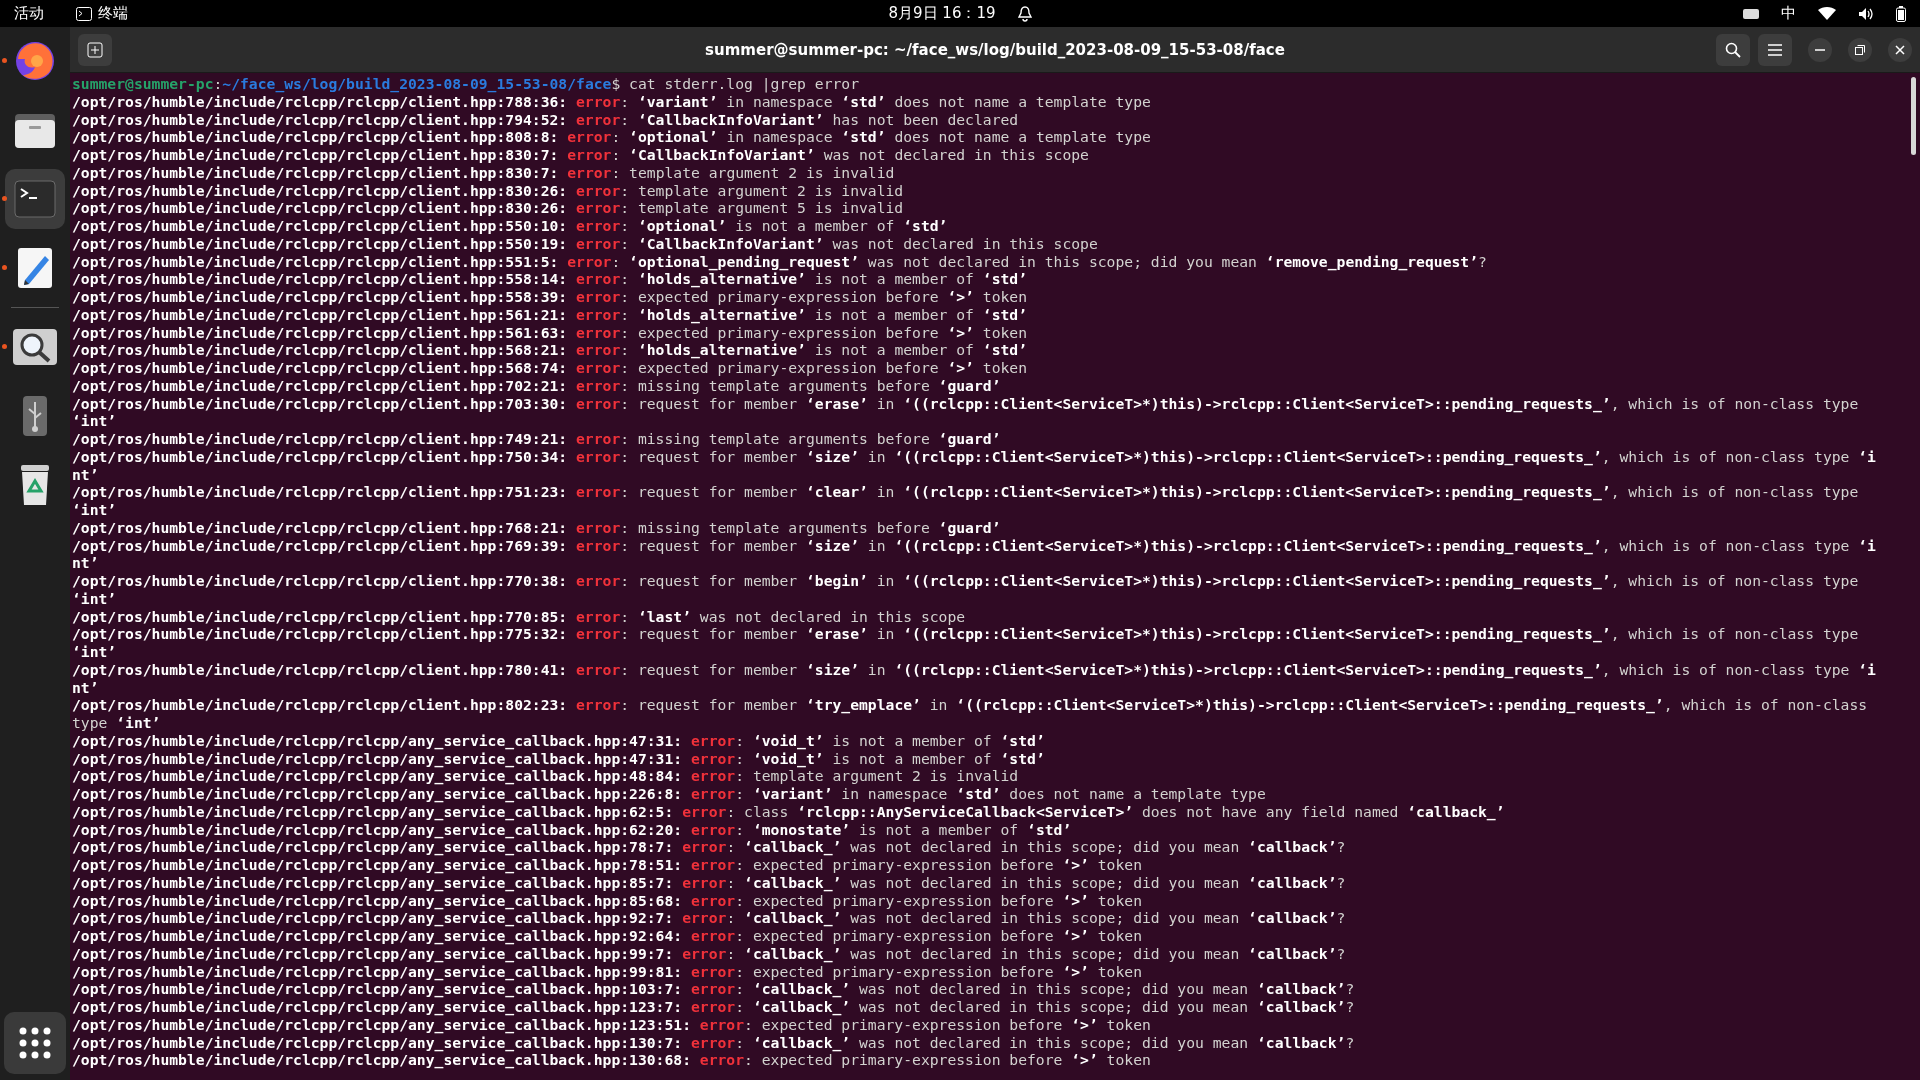  Describe the element at coordinates (974, 554) in the screenshot. I see `error-line: /opt/ros/humble/include/rclcpp/rclcpp/client.hpp:769:39: error: request for member ‘size’ in ‘((rclcpp::Client<ServiceT>*)this)->rclcpp::Client<ServiceT>::pending_requests_’, which is of non-class type ‘int’` at that location.